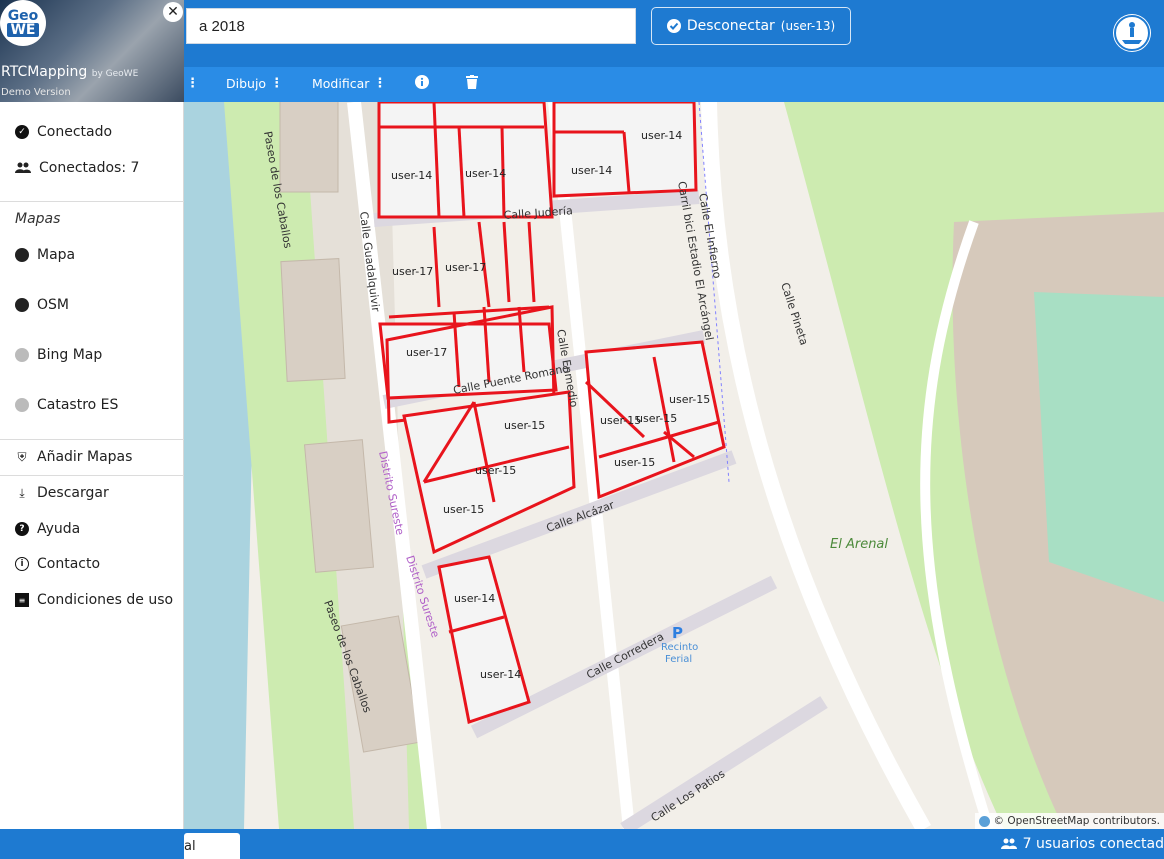  Describe the element at coordinates (59, 529) in the screenshot. I see `menu-label: Ayuda` at that location.